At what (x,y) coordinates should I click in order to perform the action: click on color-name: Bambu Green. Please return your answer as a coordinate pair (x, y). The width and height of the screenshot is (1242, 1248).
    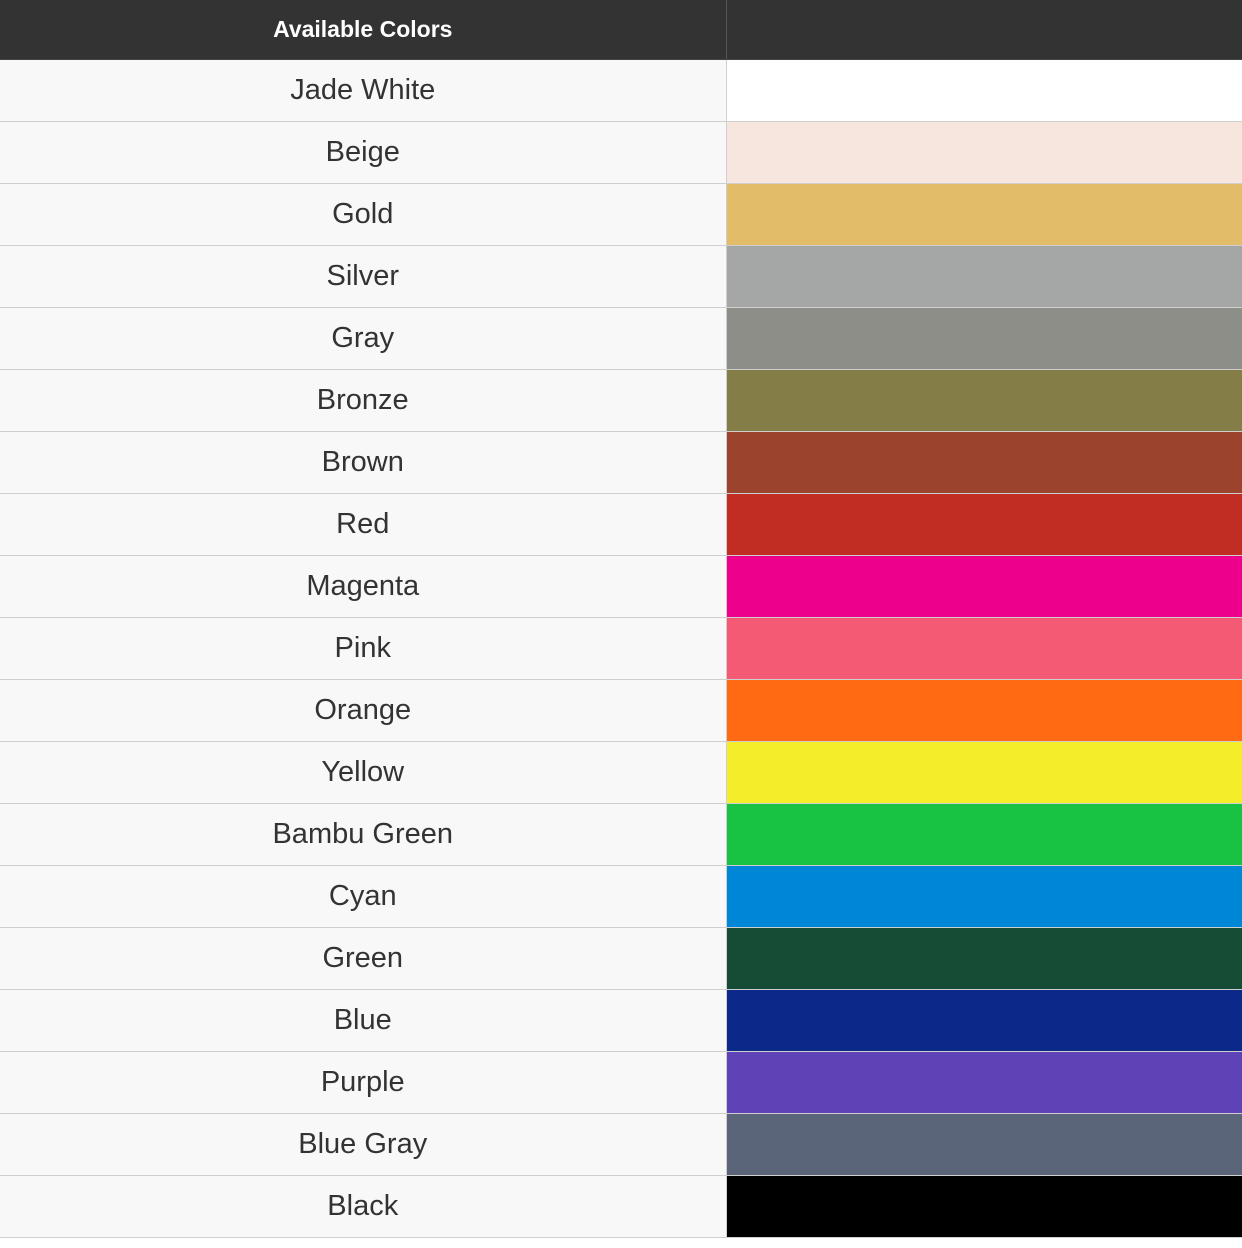
    Looking at the image, I should click on (363, 834).